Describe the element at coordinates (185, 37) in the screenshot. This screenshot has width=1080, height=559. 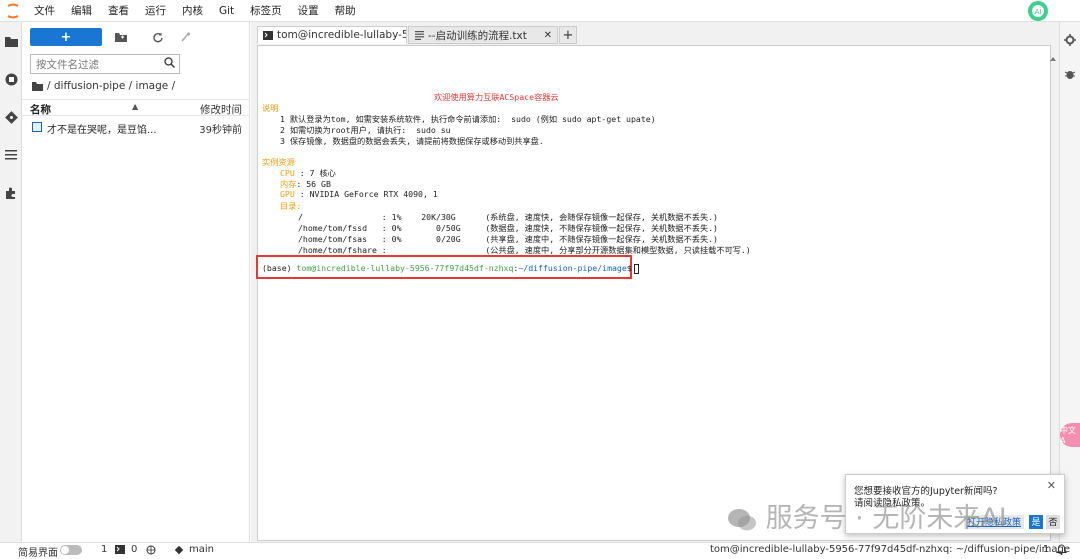
I see `git-clone-icon` at that location.